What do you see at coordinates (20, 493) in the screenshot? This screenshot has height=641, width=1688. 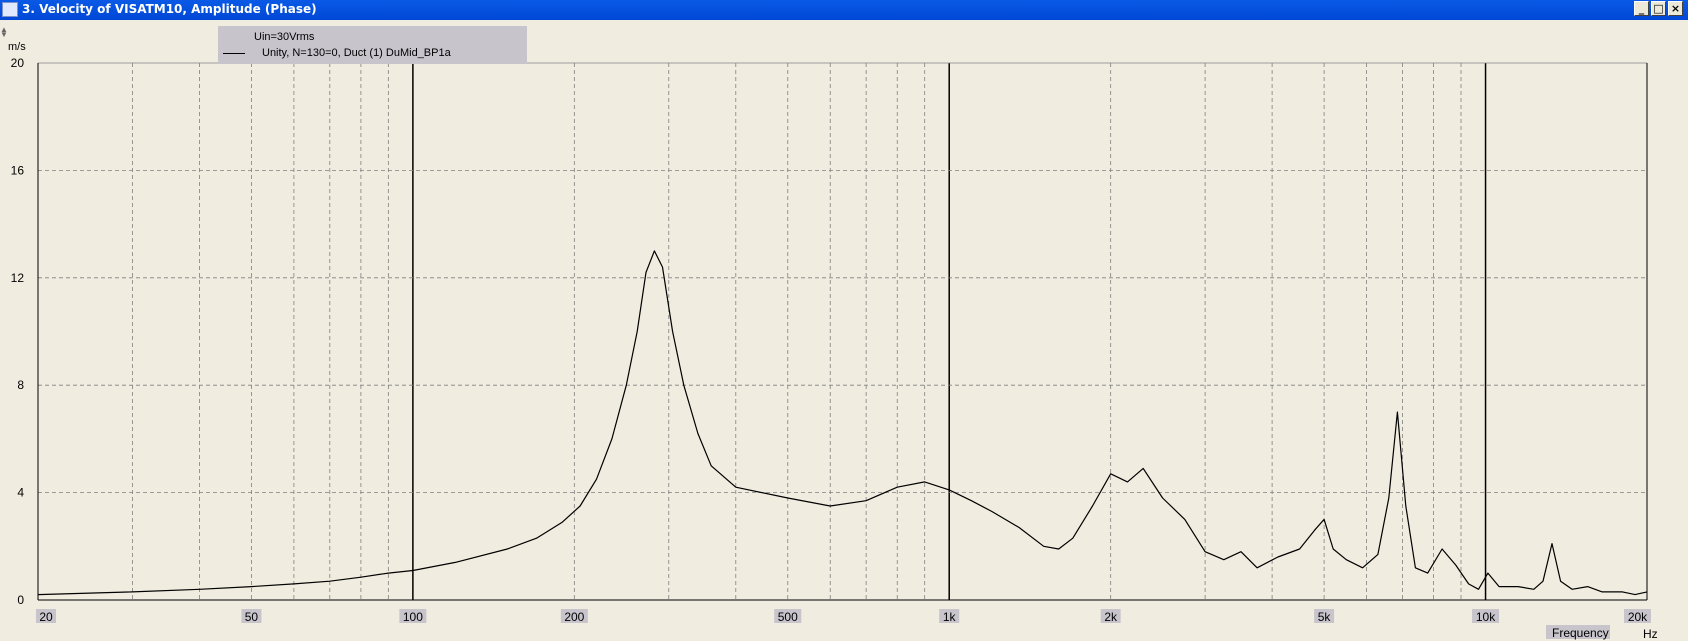 I see `y-tick-label: 4` at bounding box center [20, 493].